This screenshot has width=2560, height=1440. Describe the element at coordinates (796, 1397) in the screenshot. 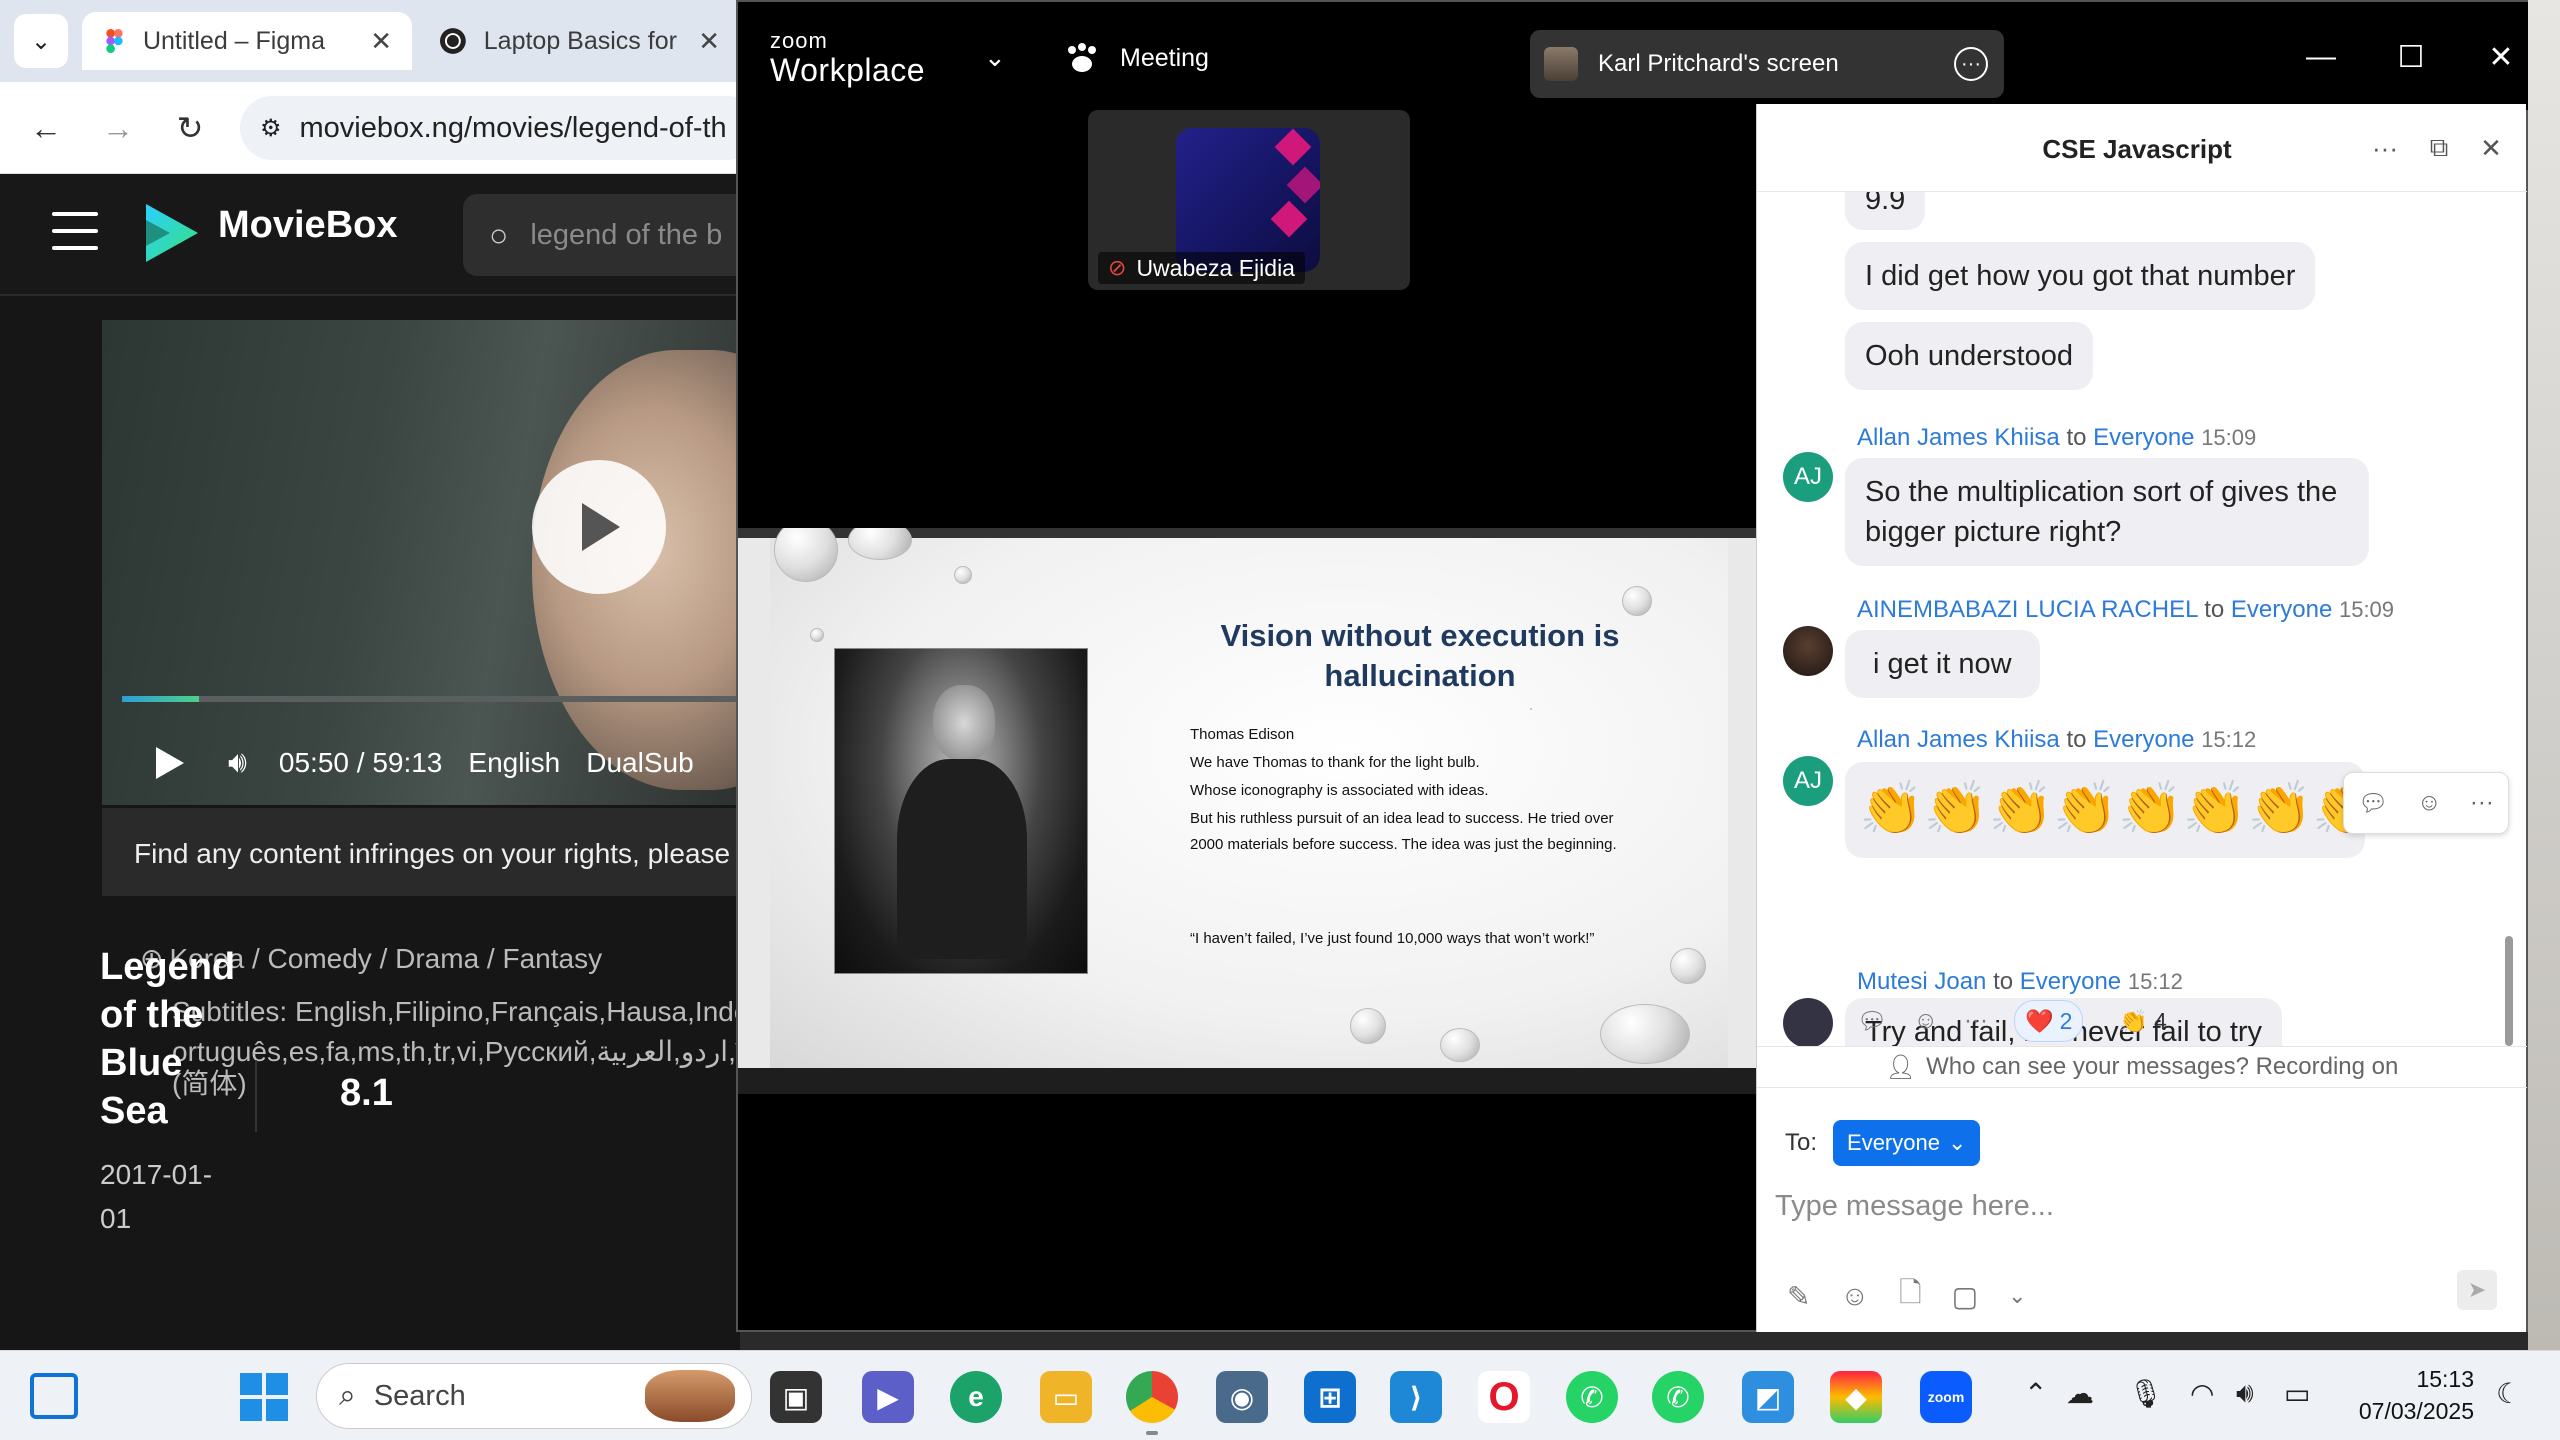

I see `task-view-icon: ▣` at that location.